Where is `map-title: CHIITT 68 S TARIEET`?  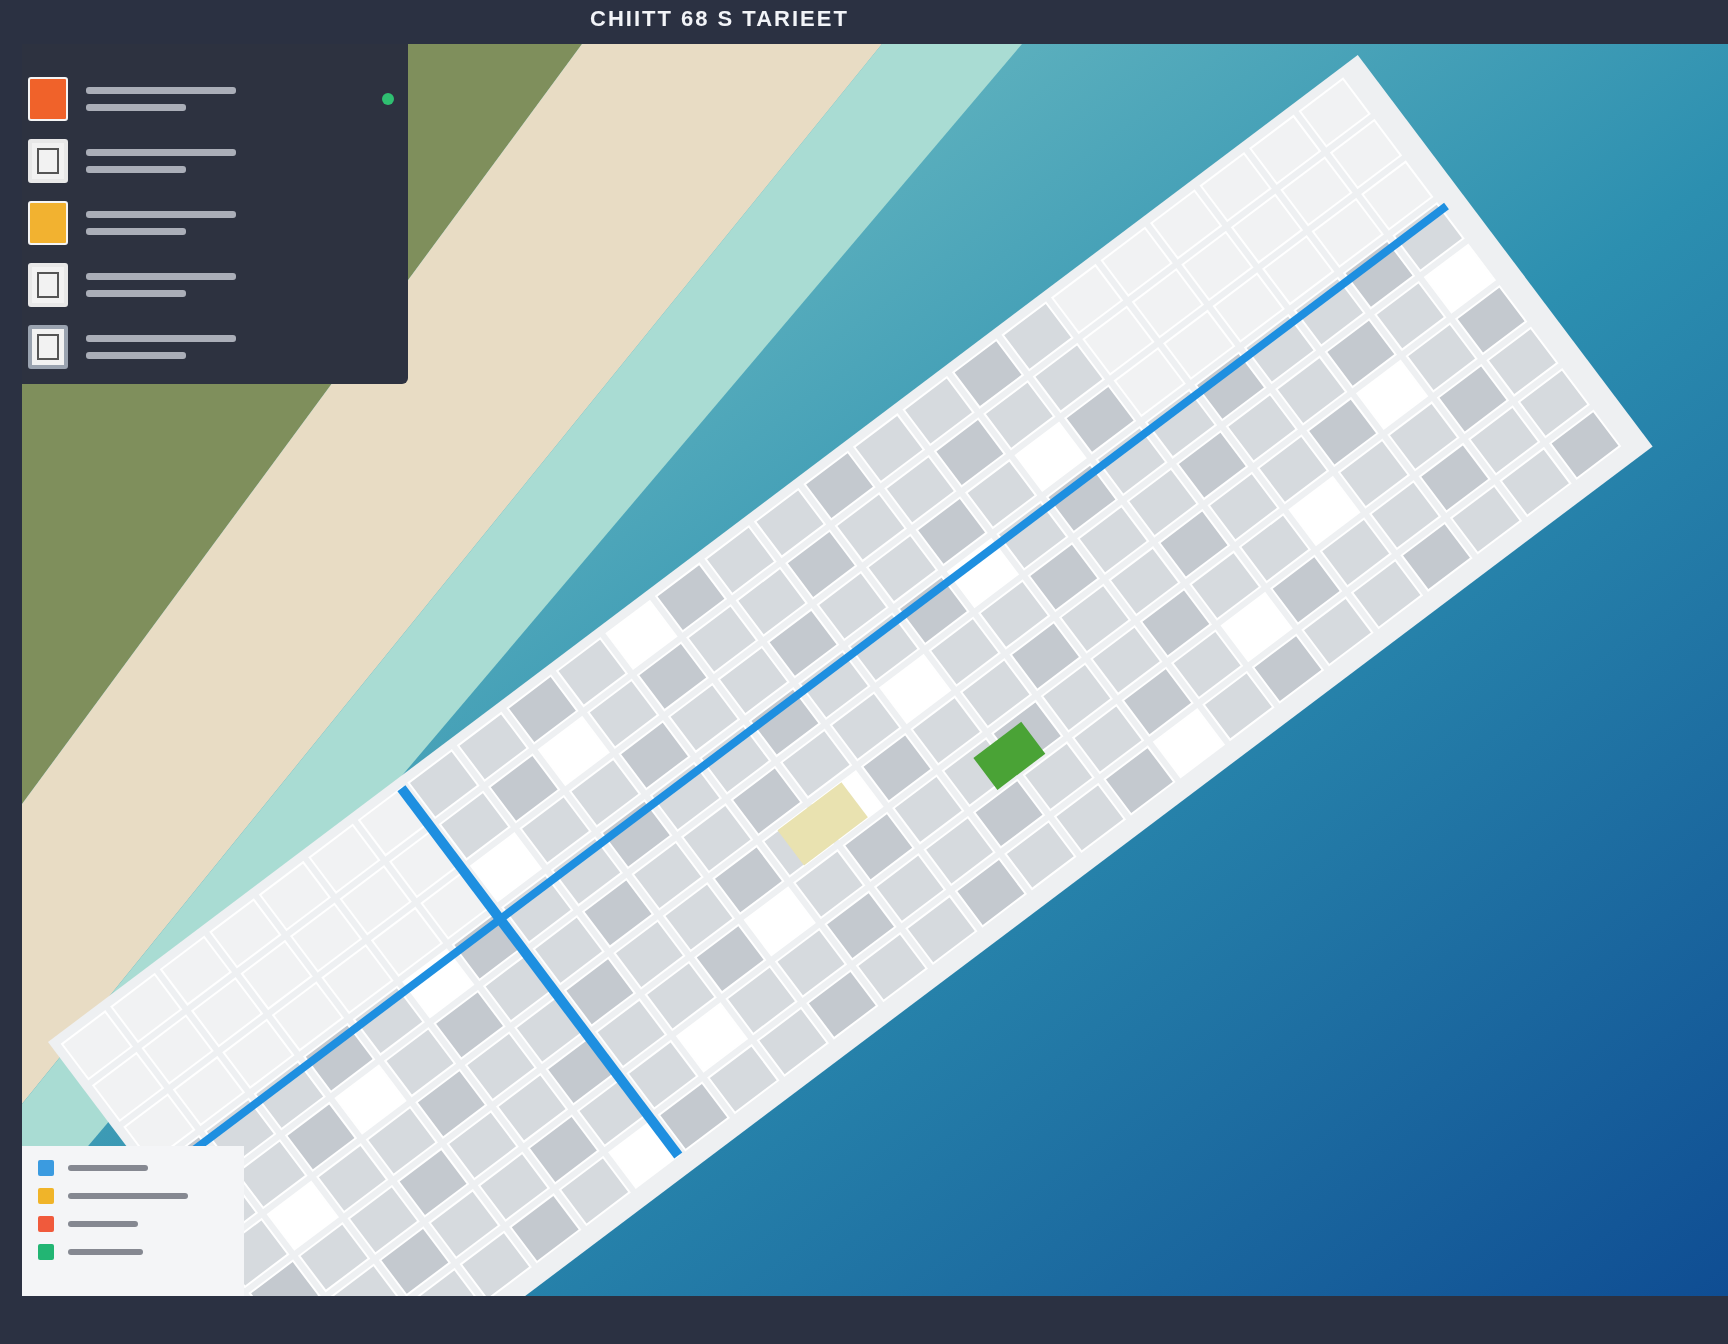 map-title: CHIITT 68 S TARIEET is located at coordinates (719, 19).